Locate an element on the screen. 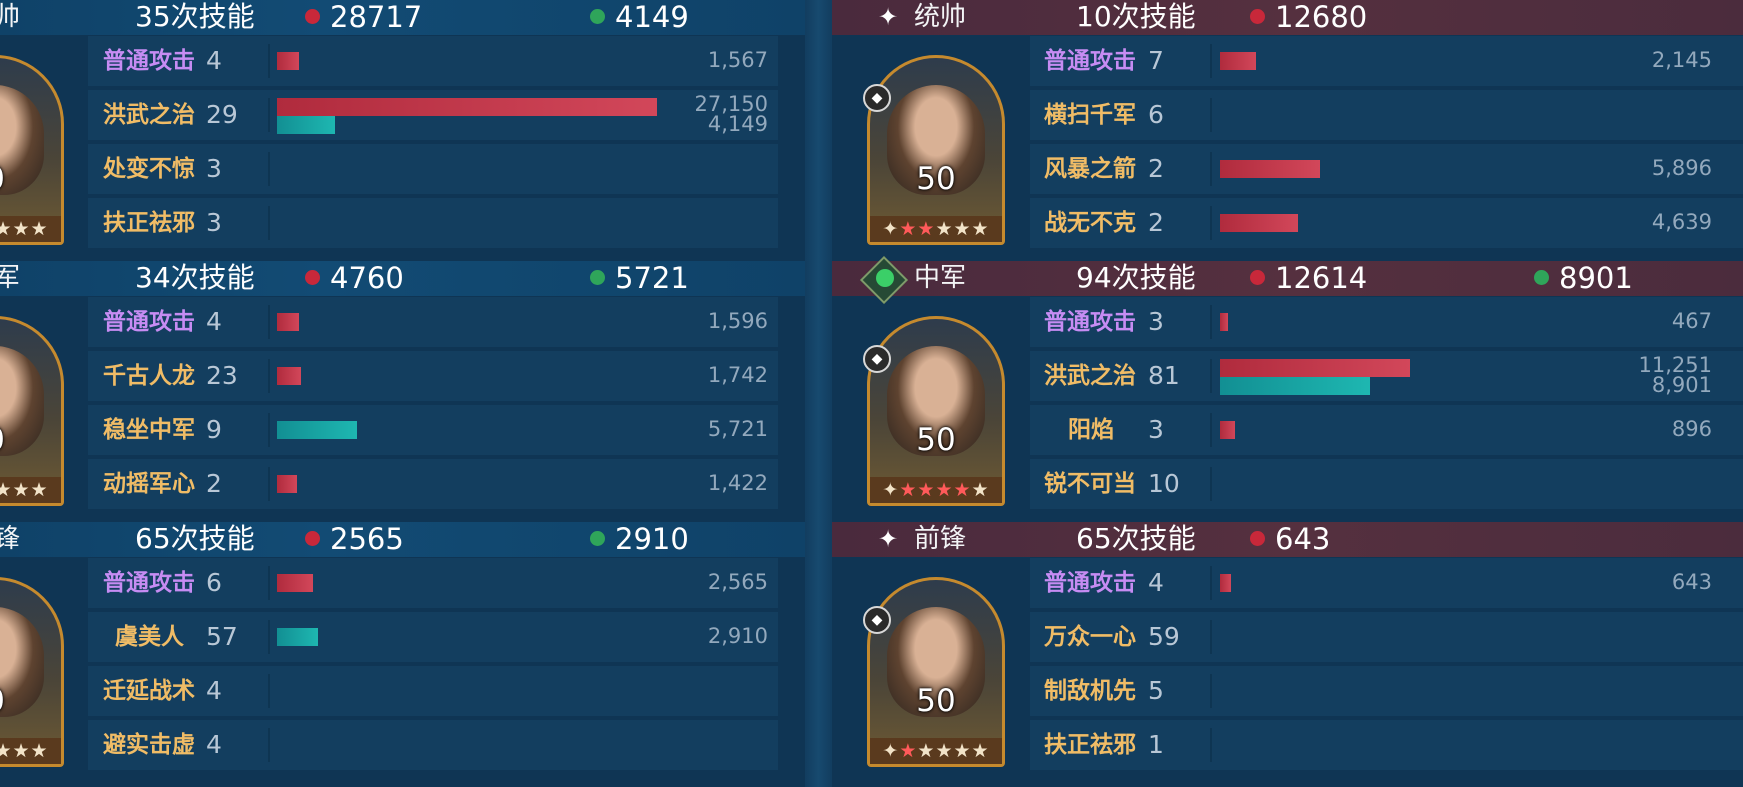  skill-row: 阳焰 3 896 is located at coordinates (1386, 430).